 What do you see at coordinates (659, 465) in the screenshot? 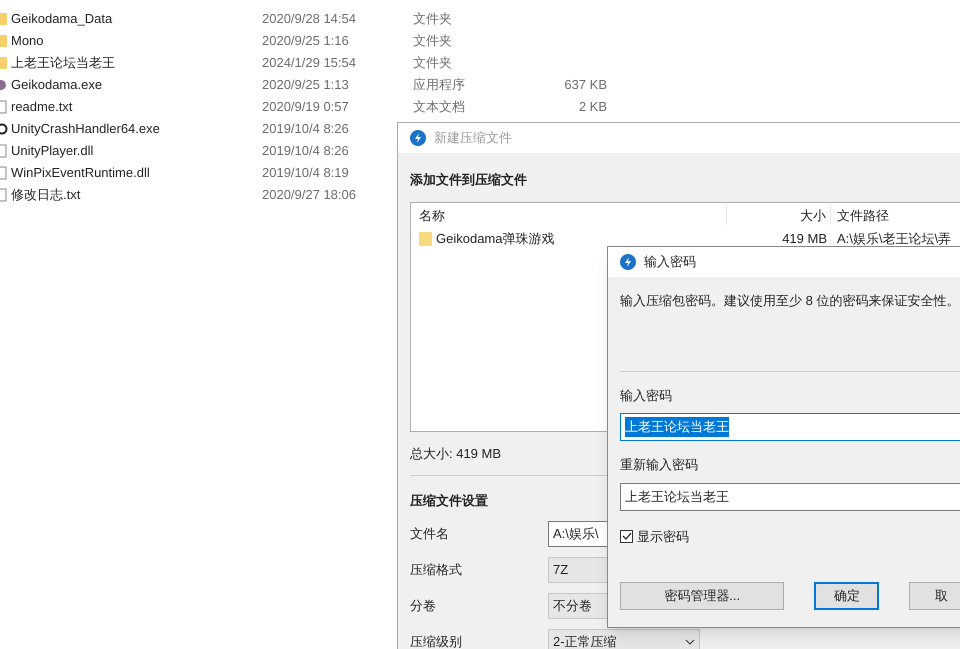
I see `field-label: 重新输入密码` at bounding box center [659, 465].